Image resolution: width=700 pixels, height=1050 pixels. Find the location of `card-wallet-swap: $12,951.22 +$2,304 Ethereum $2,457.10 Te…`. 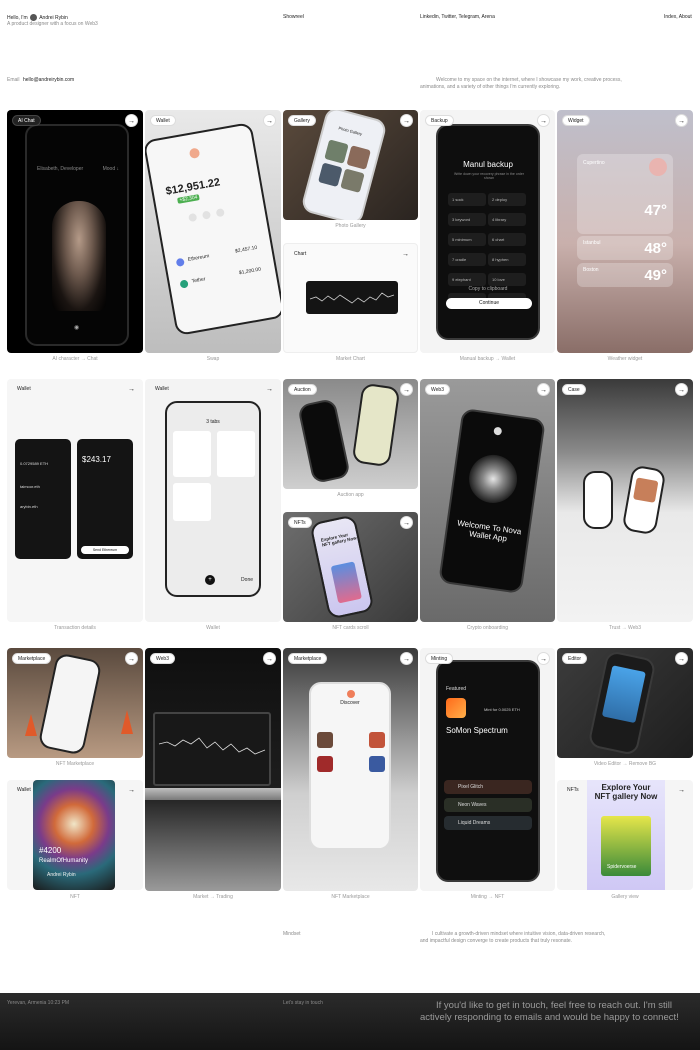

card-wallet-swap: $12,951.22 +$2,304 Ethereum $2,457.10 Te… is located at coordinates (213, 231).